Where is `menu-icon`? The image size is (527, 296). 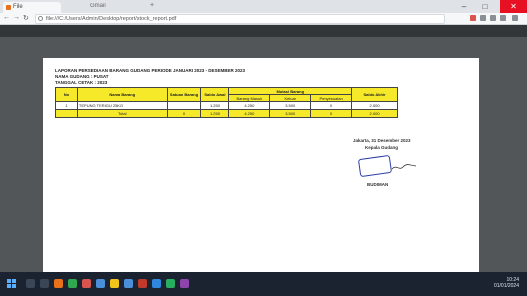 menu-icon is located at coordinates (515, 18).